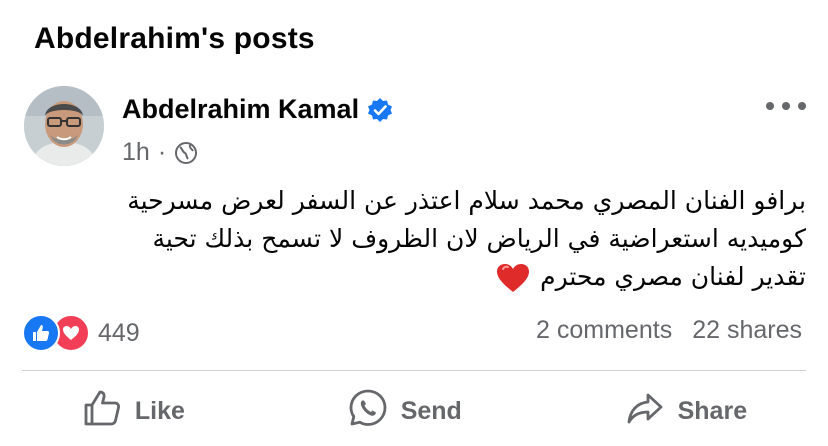  Describe the element at coordinates (645, 411) in the screenshot. I see `share-arrow-icon` at that location.